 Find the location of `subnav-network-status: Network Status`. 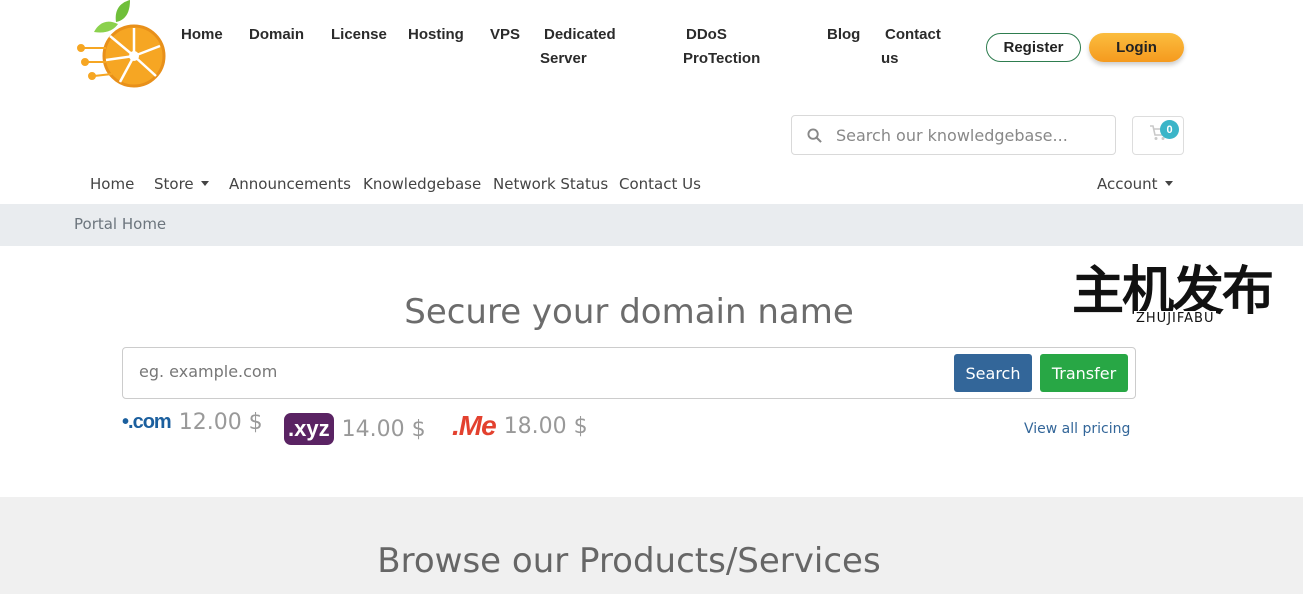

subnav-network-status: Network Status is located at coordinates (550, 184).